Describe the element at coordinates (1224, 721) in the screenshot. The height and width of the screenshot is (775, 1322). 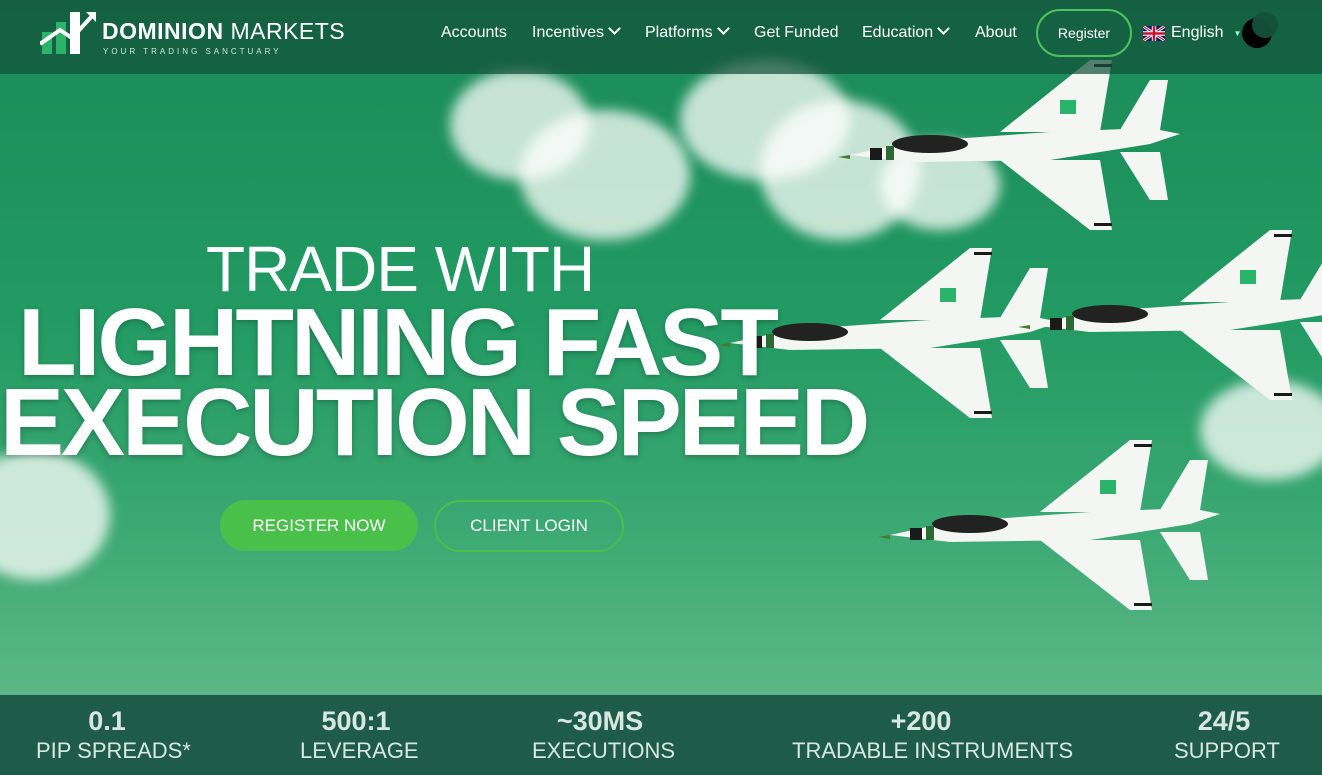
I see `stat-value: 24/5` at that location.